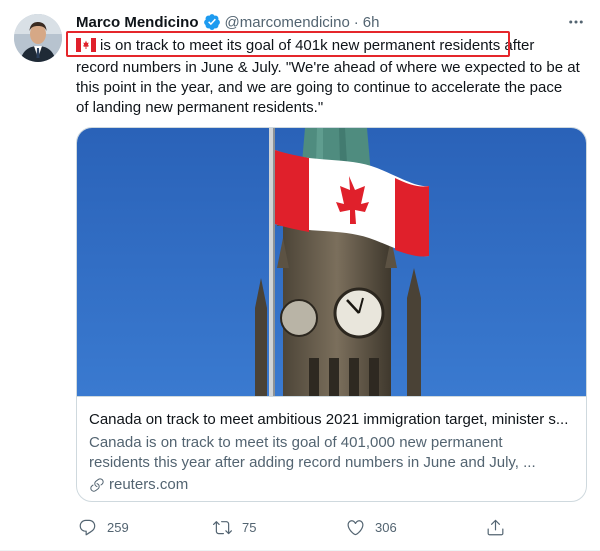 Image resolution: width=600 pixels, height=551 pixels. Describe the element at coordinates (137, 22) in the screenshot. I see `display-name: Marco Mendicino` at that location.